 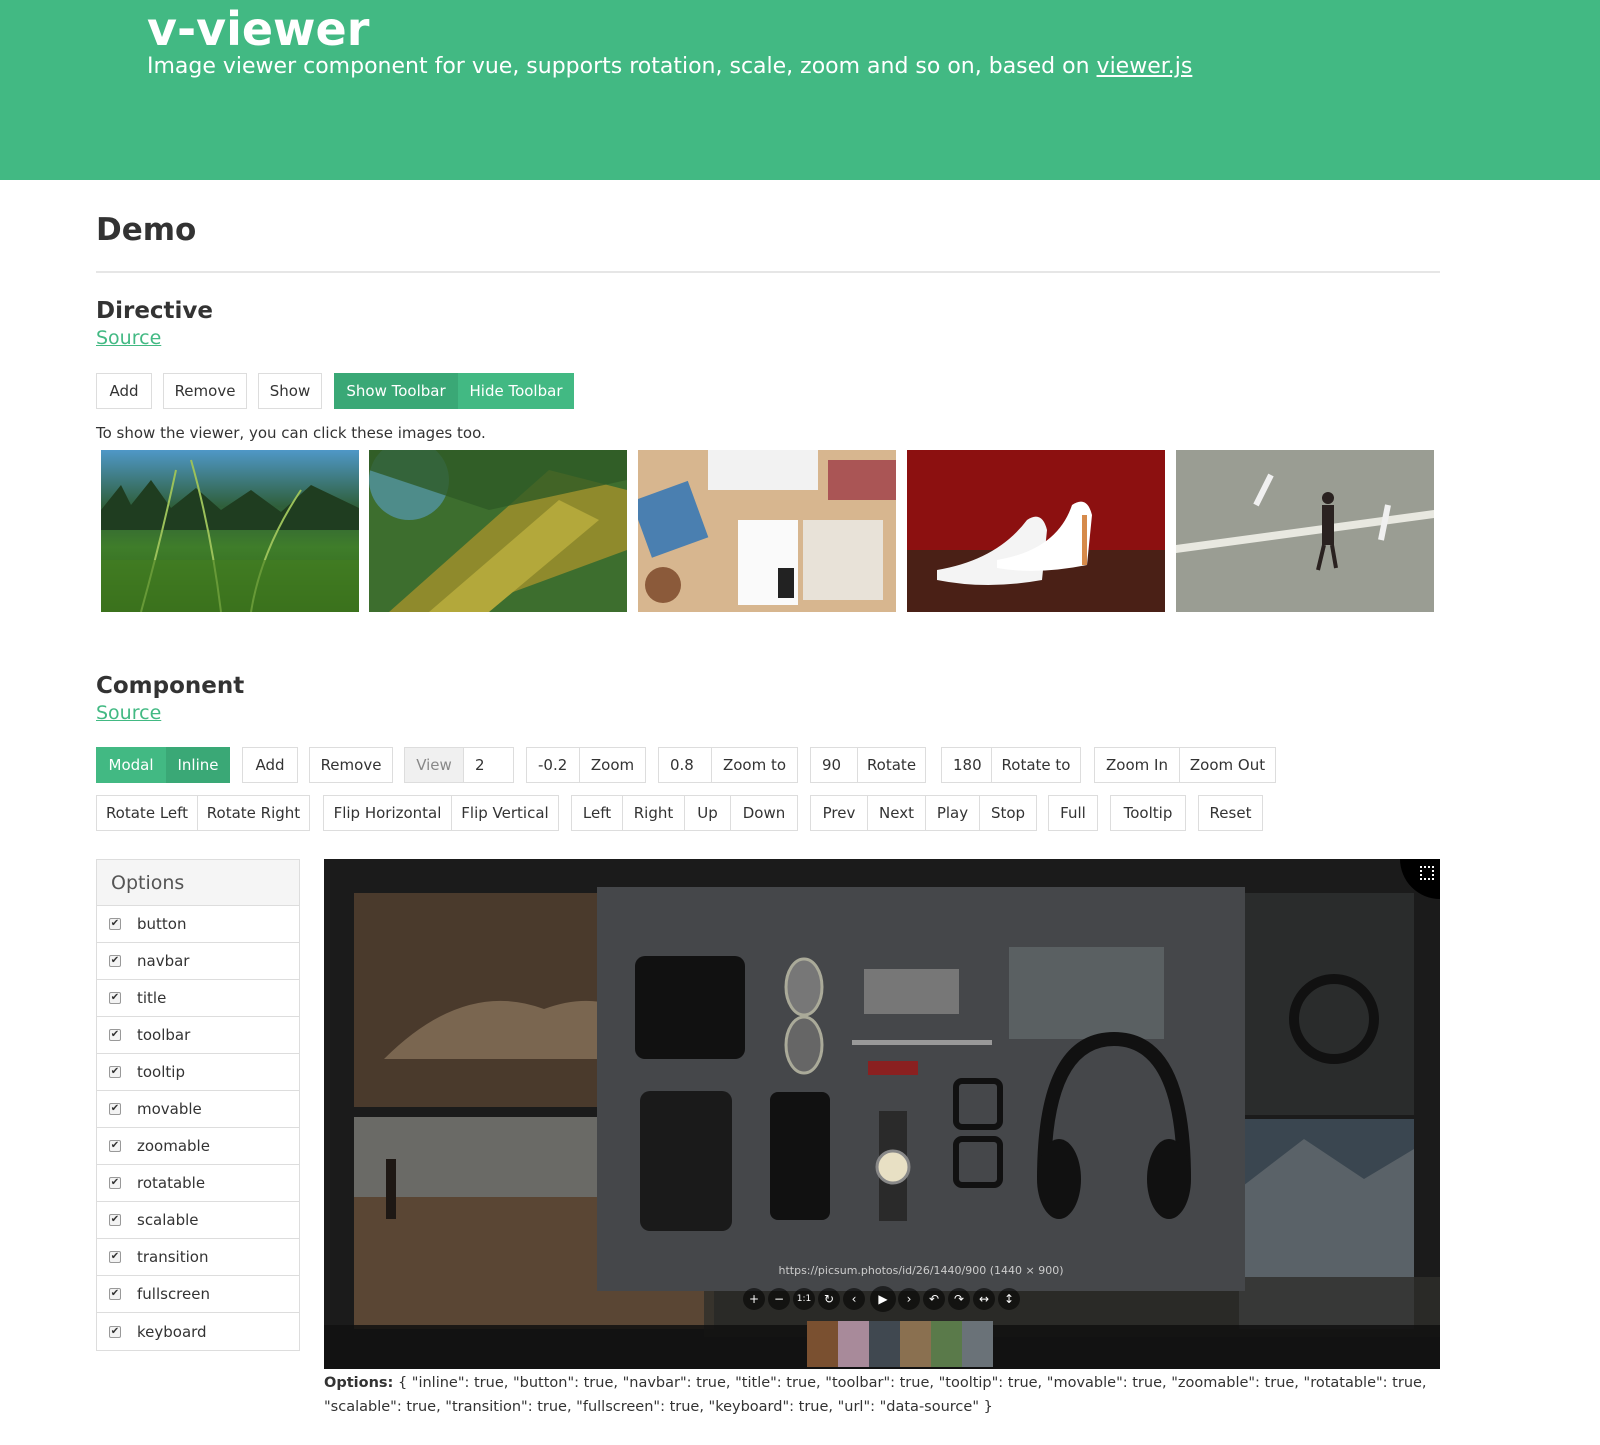 What do you see at coordinates (124, 391) in the screenshot?
I see `directive-add-button: Add` at bounding box center [124, 391].